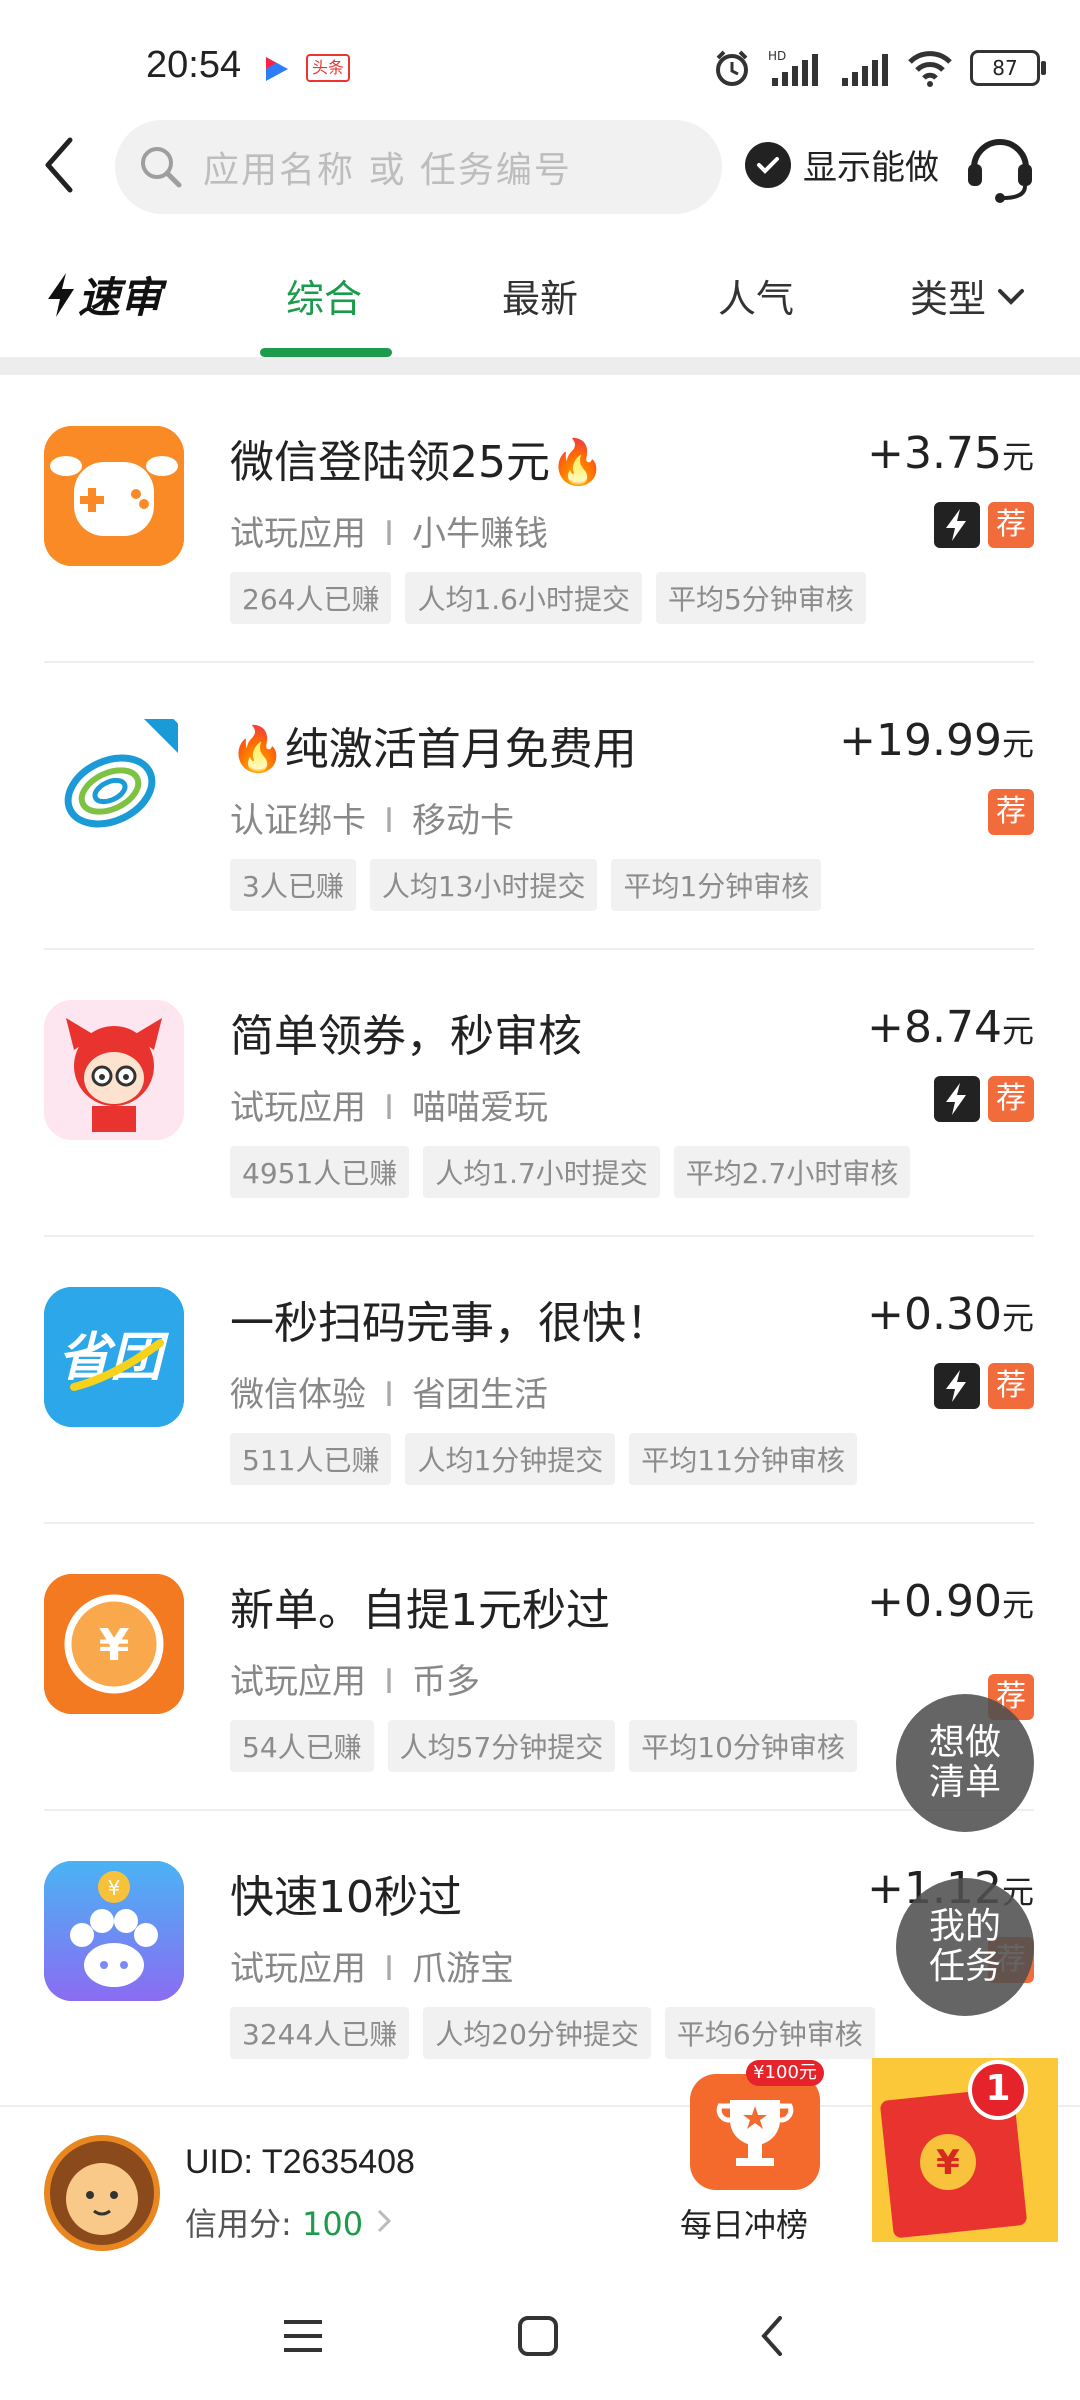 The width and height of the screenshot is (1080, 2400). What do you see at coordinates (346, 1897) in the screenshot?
I see `task-title: 快速10秒过` at bounding box center [346, 1897].